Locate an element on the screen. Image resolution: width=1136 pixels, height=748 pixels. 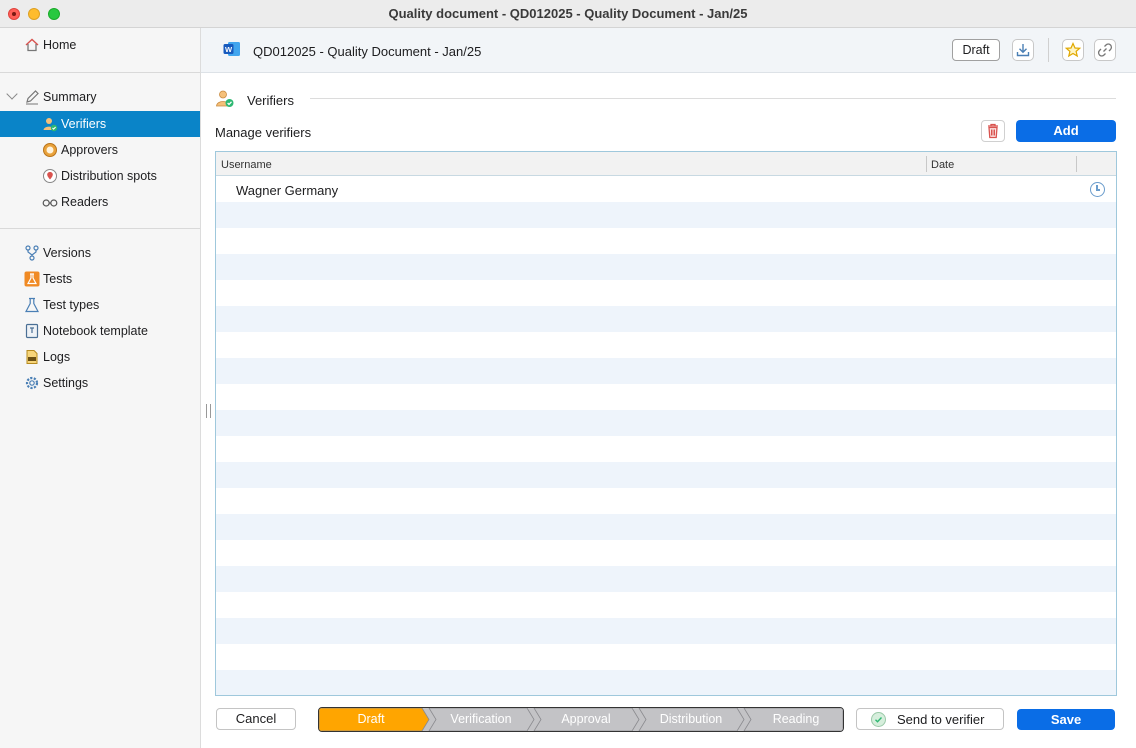
sidebar-item-logs: Logs is located at coordinates (100, 357).